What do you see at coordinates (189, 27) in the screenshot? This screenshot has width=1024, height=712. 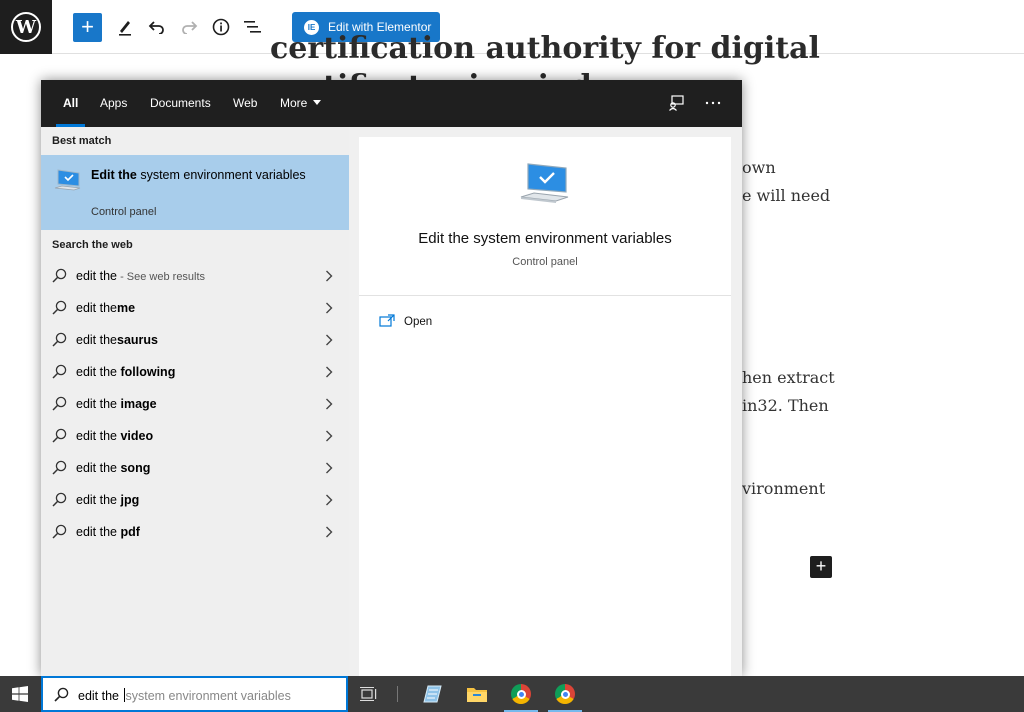 I see `redo-icon` at bounding box center [189, 27].